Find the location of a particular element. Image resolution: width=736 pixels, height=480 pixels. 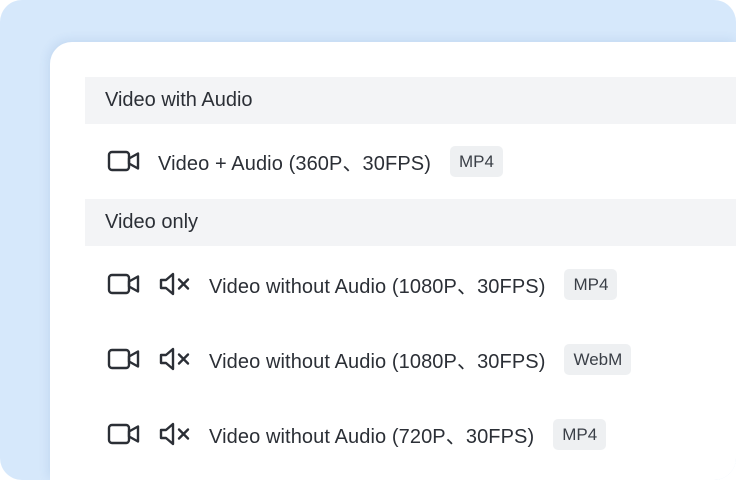

section-header-video-only: Video only is located at coordinates (410, 222).